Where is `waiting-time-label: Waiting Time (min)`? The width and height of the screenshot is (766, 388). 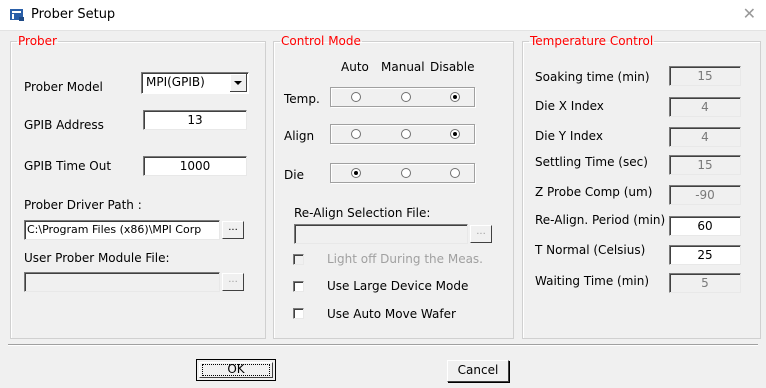
waiting-time-label: Waiting Time (min) is located at coordinates (592, 281).